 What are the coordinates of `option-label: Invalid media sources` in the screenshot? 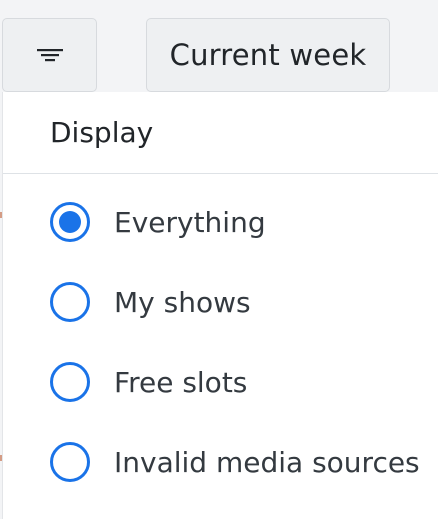 It's located at (267, 462).